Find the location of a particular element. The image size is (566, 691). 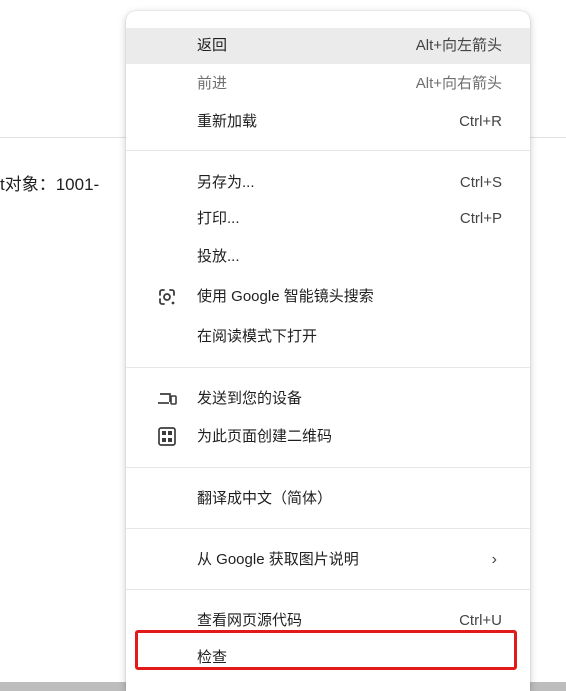

menu-item-reload: 重新加载 Ctrl+R is located at coordinates (328, 122).